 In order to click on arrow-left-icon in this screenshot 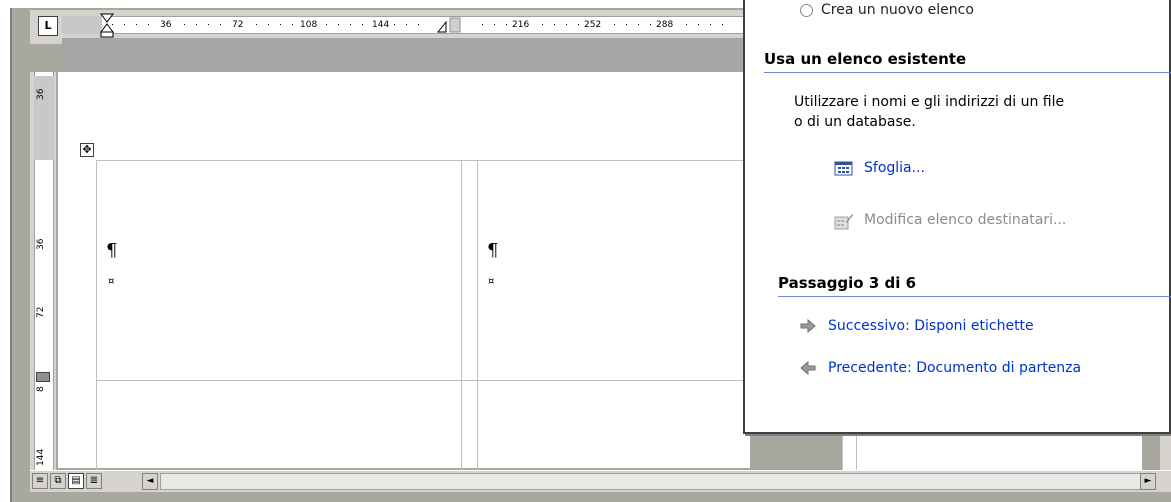, I will do `click(808, 368)`.